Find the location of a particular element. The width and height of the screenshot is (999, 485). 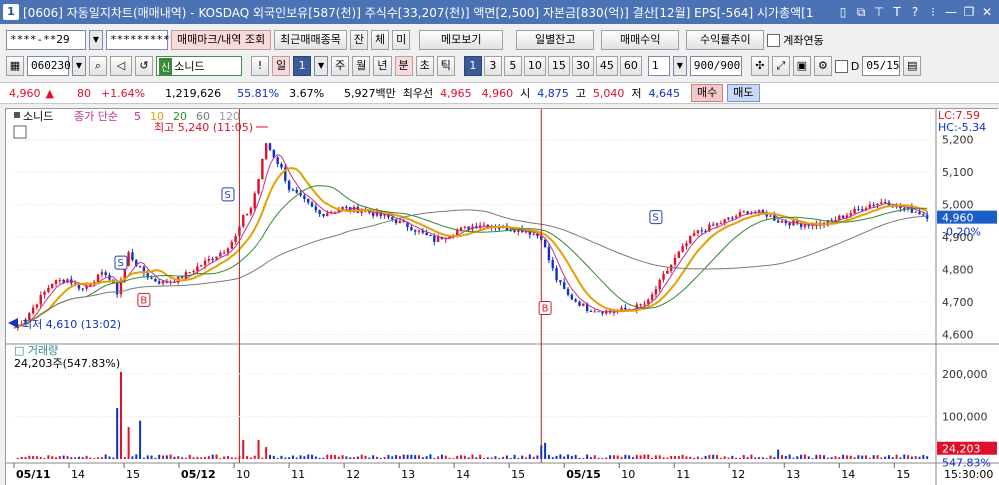

account-dropdown-icon: ▼ is located at coordinates (96, 40).